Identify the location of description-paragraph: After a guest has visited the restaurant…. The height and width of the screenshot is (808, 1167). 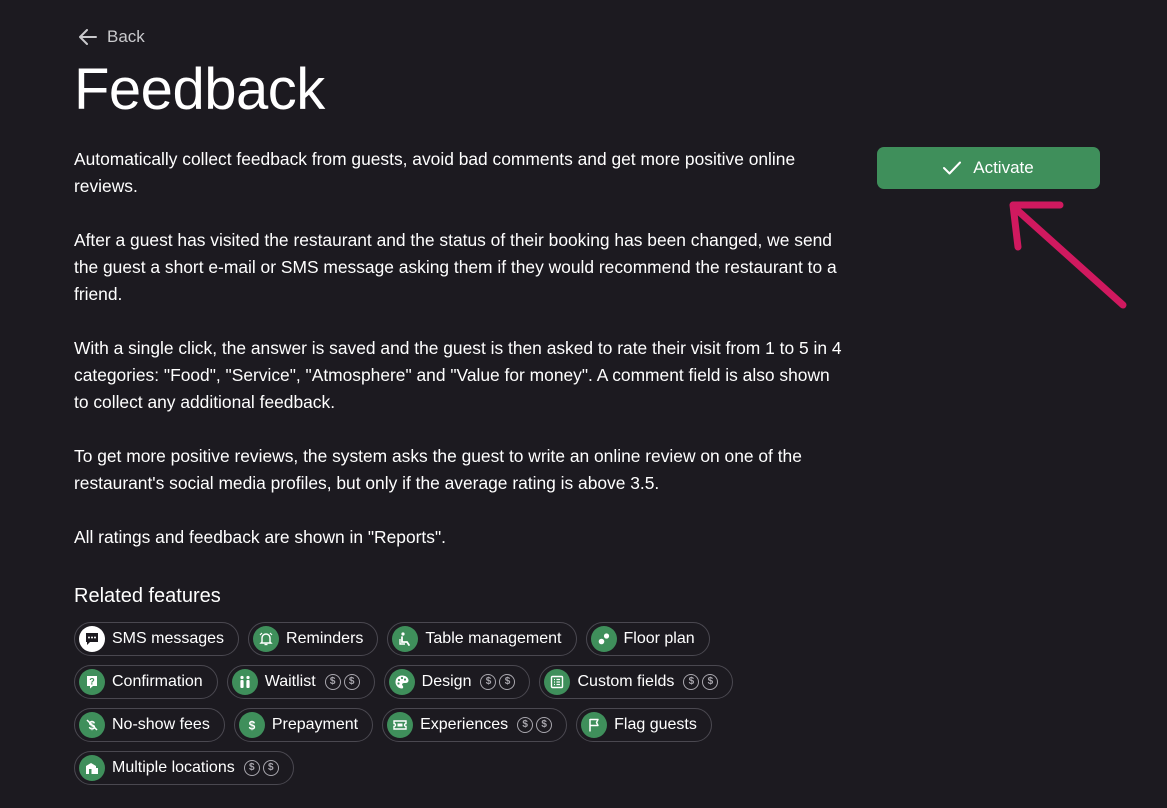
(455, 267).